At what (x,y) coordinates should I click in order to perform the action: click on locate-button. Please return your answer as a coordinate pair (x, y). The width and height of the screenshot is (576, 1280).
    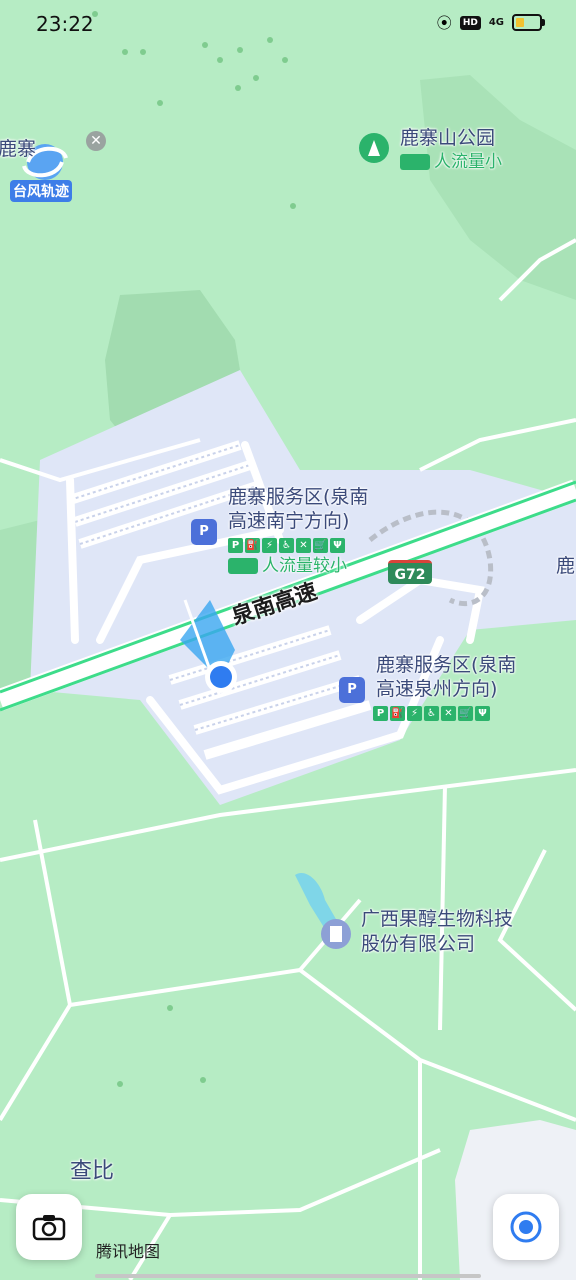
    Looking at the image, I should click on (526, 1227).